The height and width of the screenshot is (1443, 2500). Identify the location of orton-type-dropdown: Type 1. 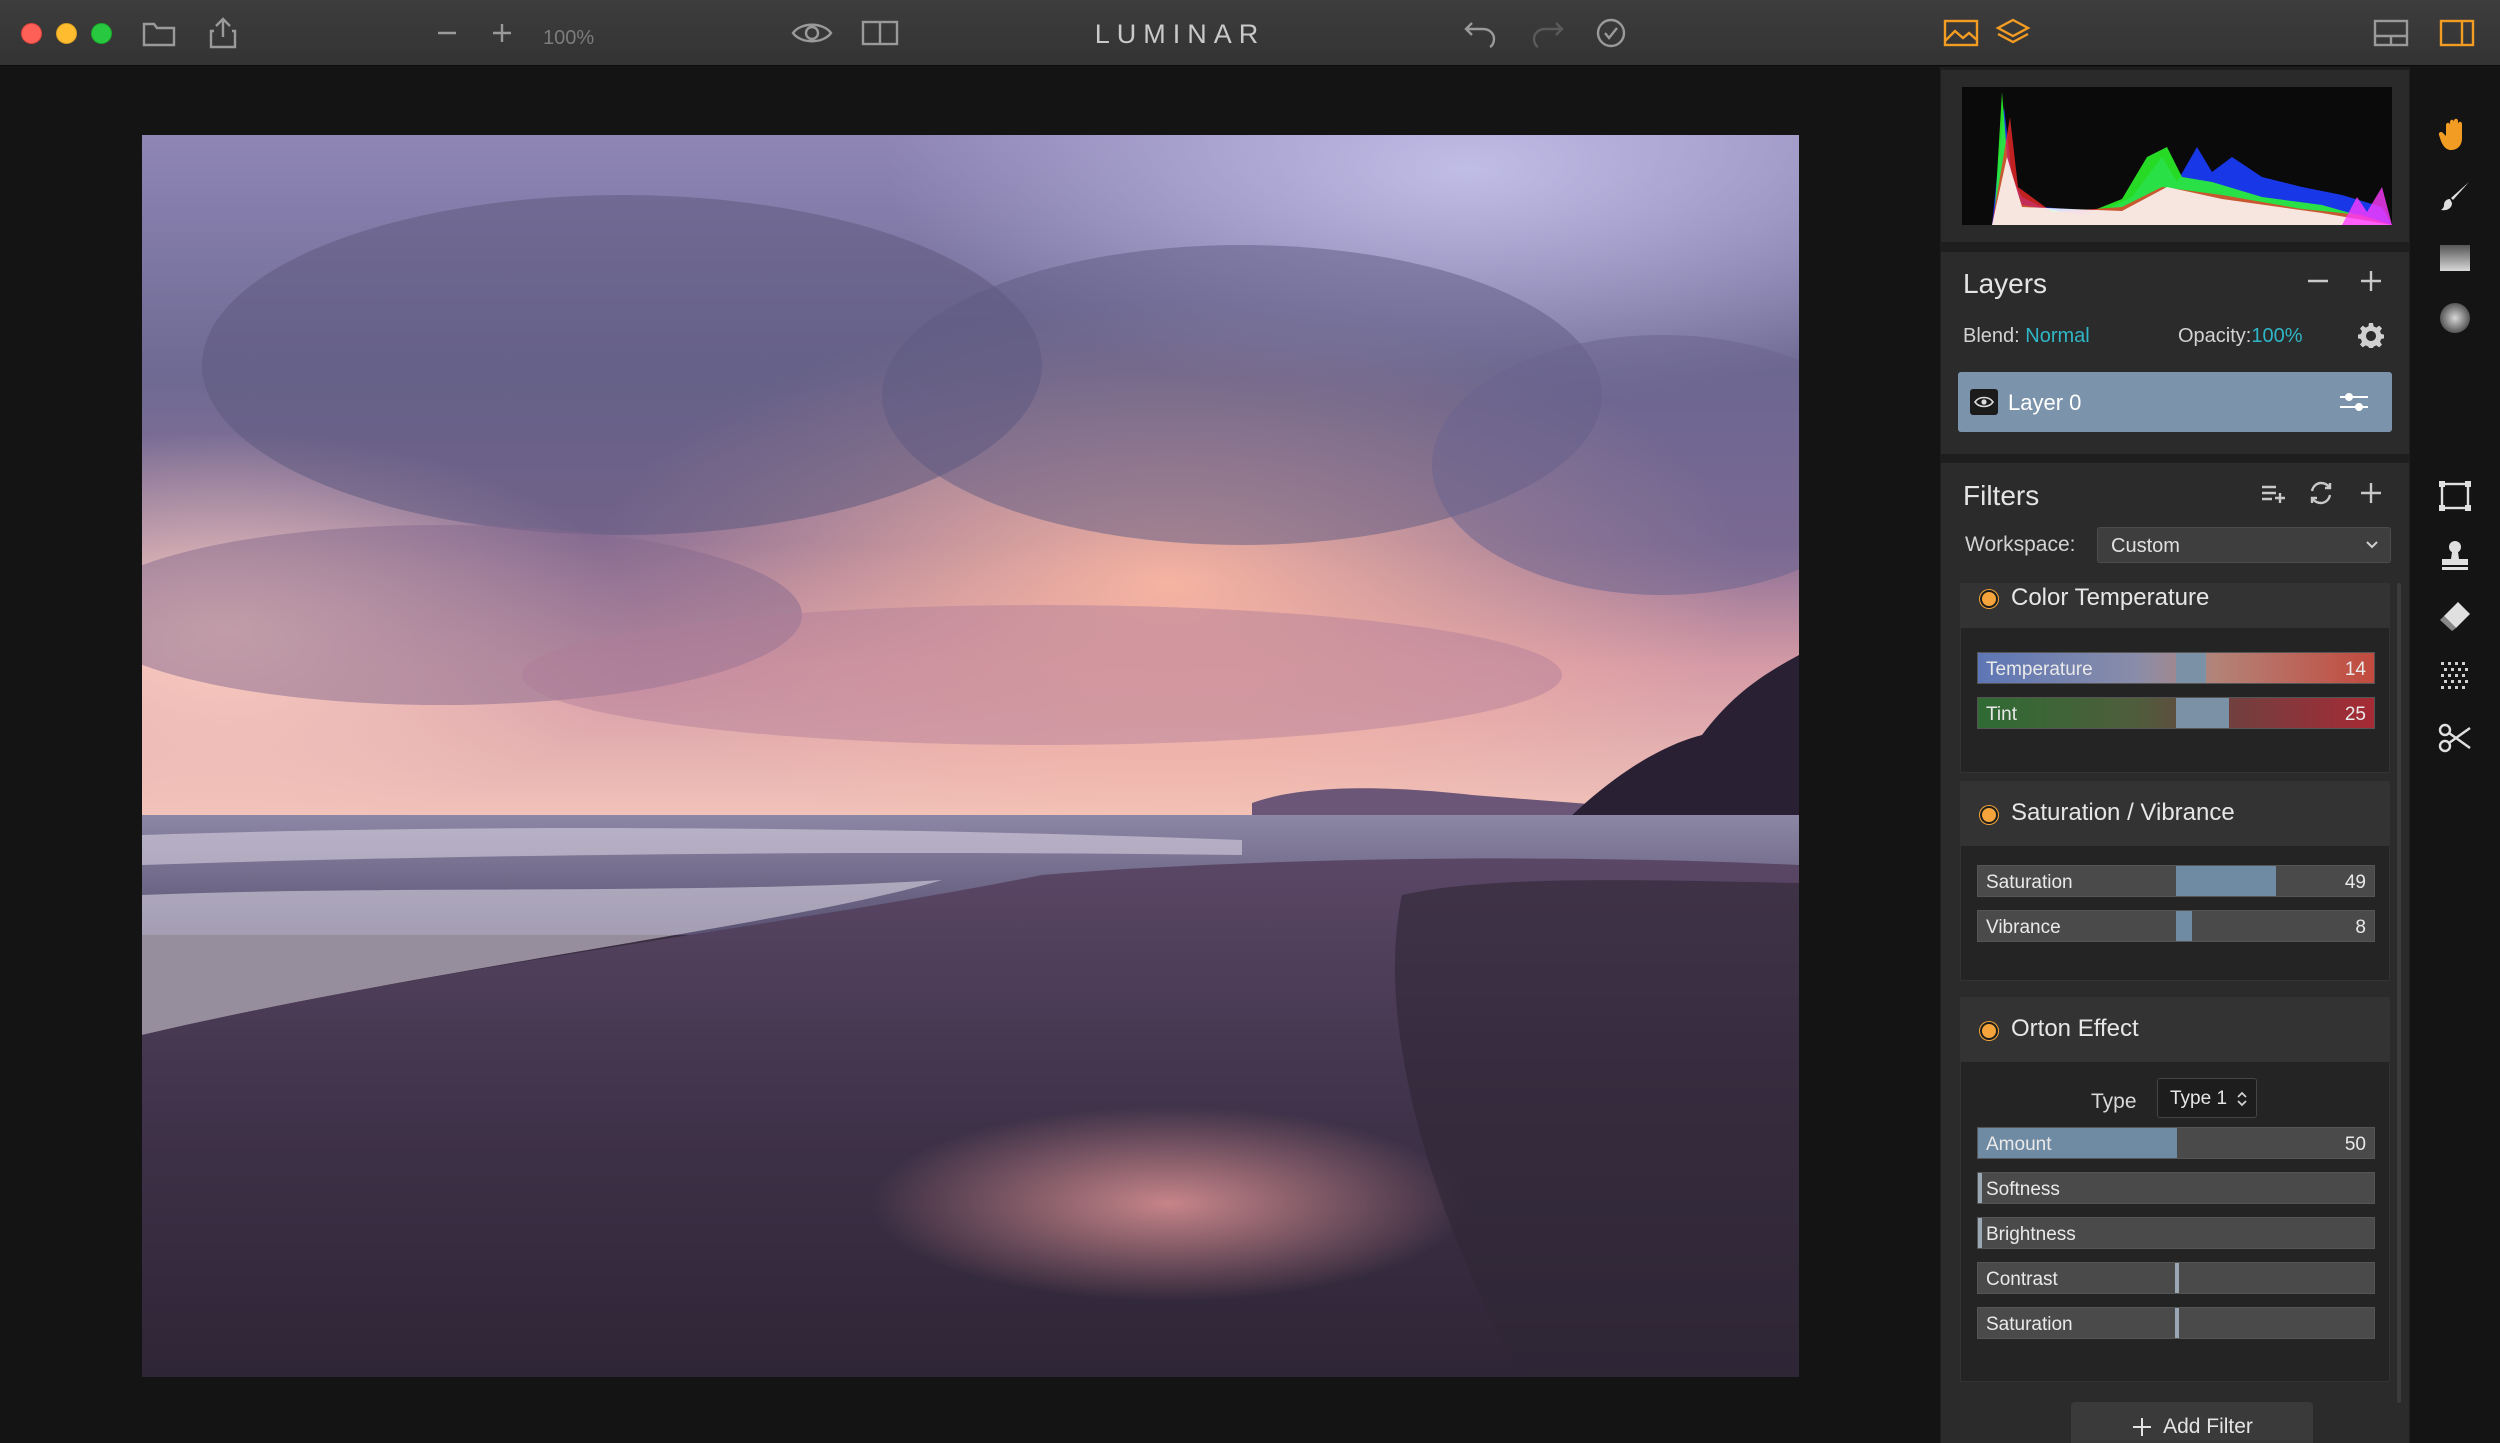
(2207, 1098).